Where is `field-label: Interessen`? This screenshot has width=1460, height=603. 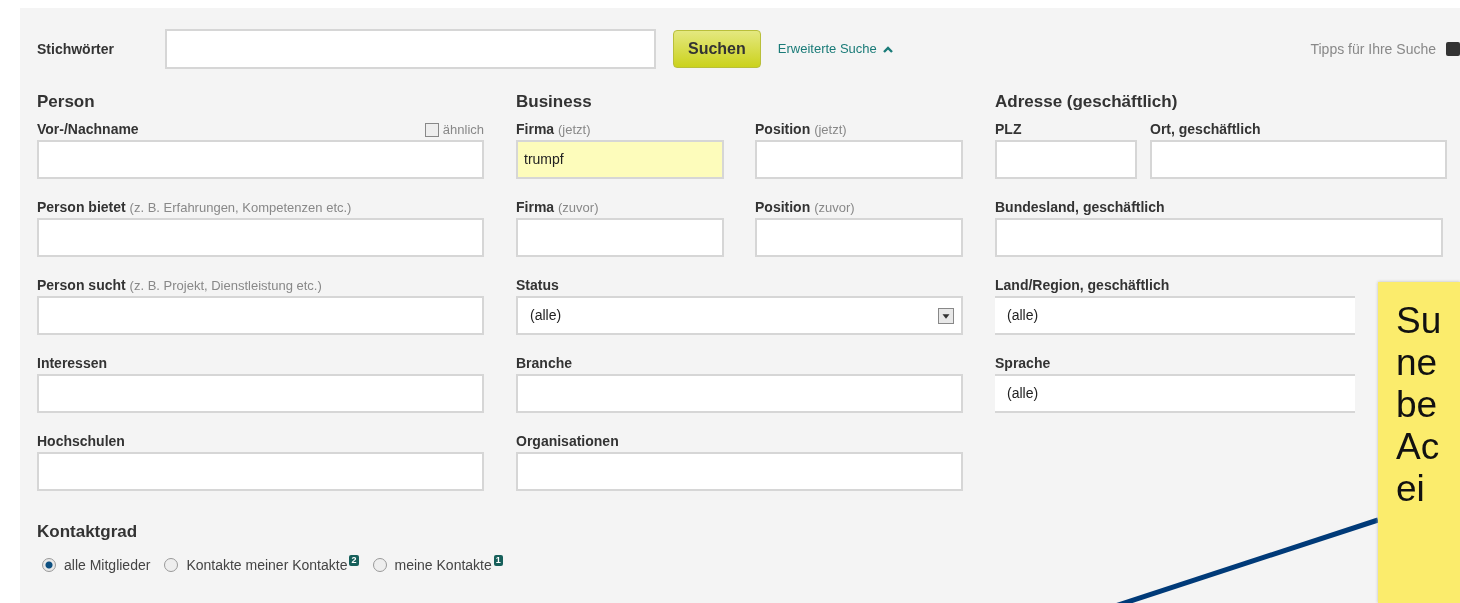
field-label: Interessen is located at coordinates (72, 363).